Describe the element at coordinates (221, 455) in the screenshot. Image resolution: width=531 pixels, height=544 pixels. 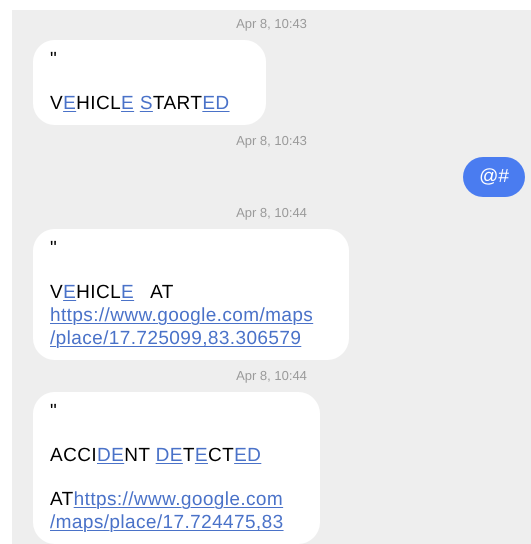
I see `message-text-part: CT` at that location.